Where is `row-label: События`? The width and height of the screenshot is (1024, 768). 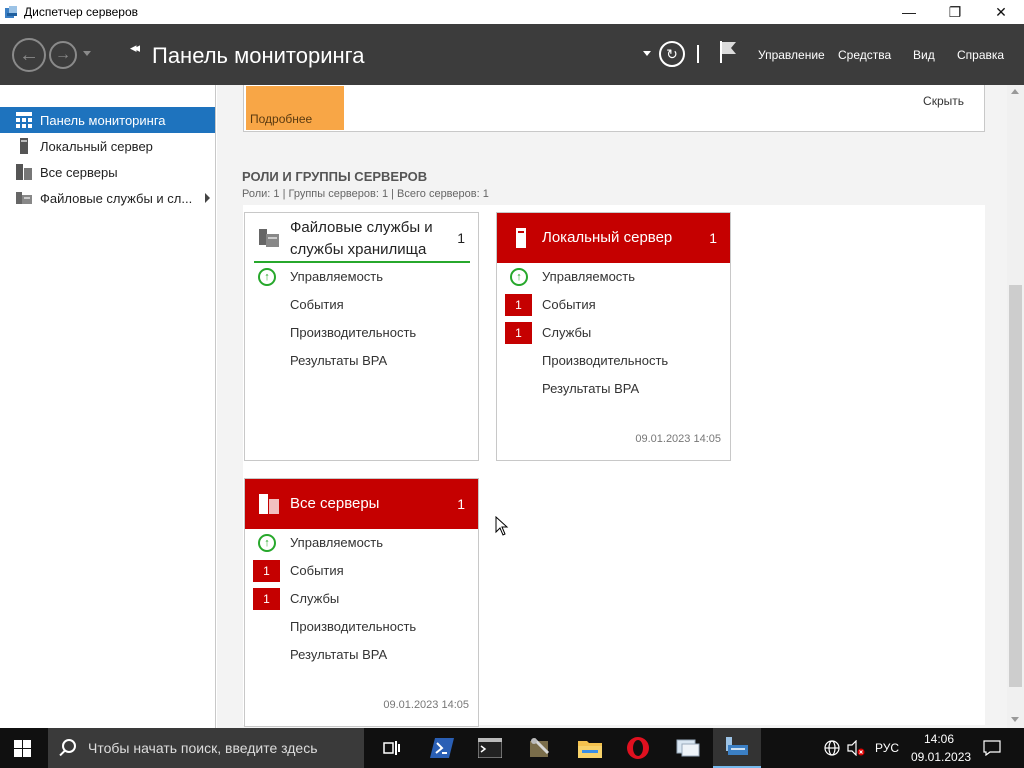
row-label: События is located at coordinates (317, 304).